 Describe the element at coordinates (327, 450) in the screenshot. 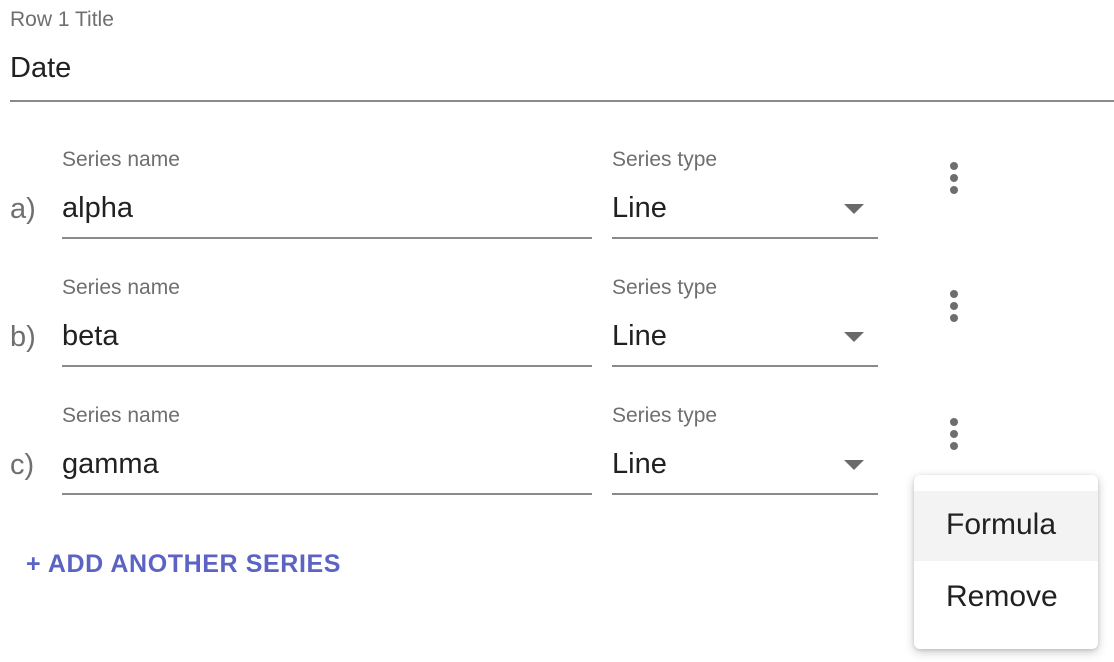

I see `series-name-field: Series name gamma` at that location.